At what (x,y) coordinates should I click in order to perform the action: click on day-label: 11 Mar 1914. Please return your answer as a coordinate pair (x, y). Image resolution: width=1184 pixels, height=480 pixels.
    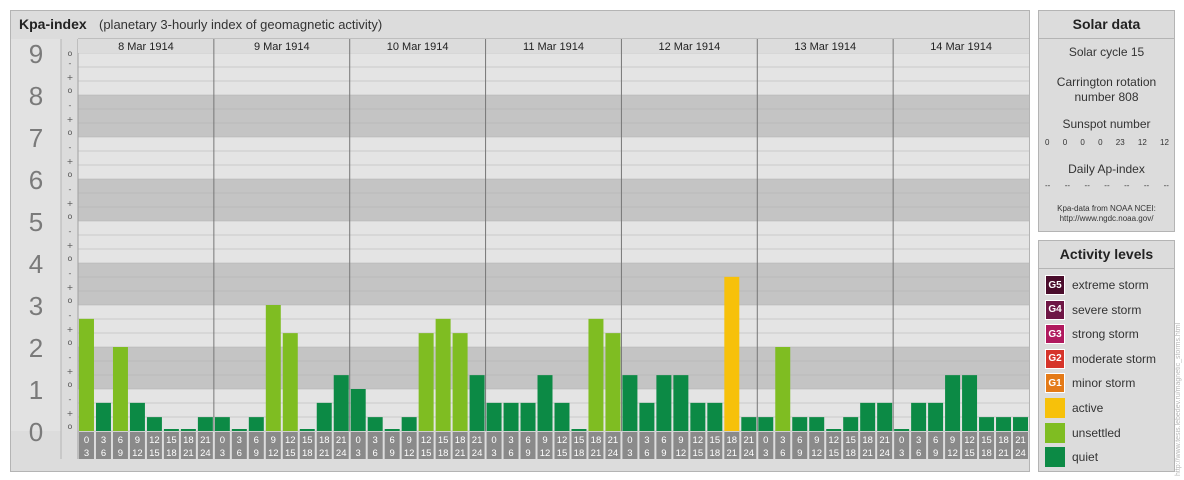
    Looking at the image, I should click on (553, 47).